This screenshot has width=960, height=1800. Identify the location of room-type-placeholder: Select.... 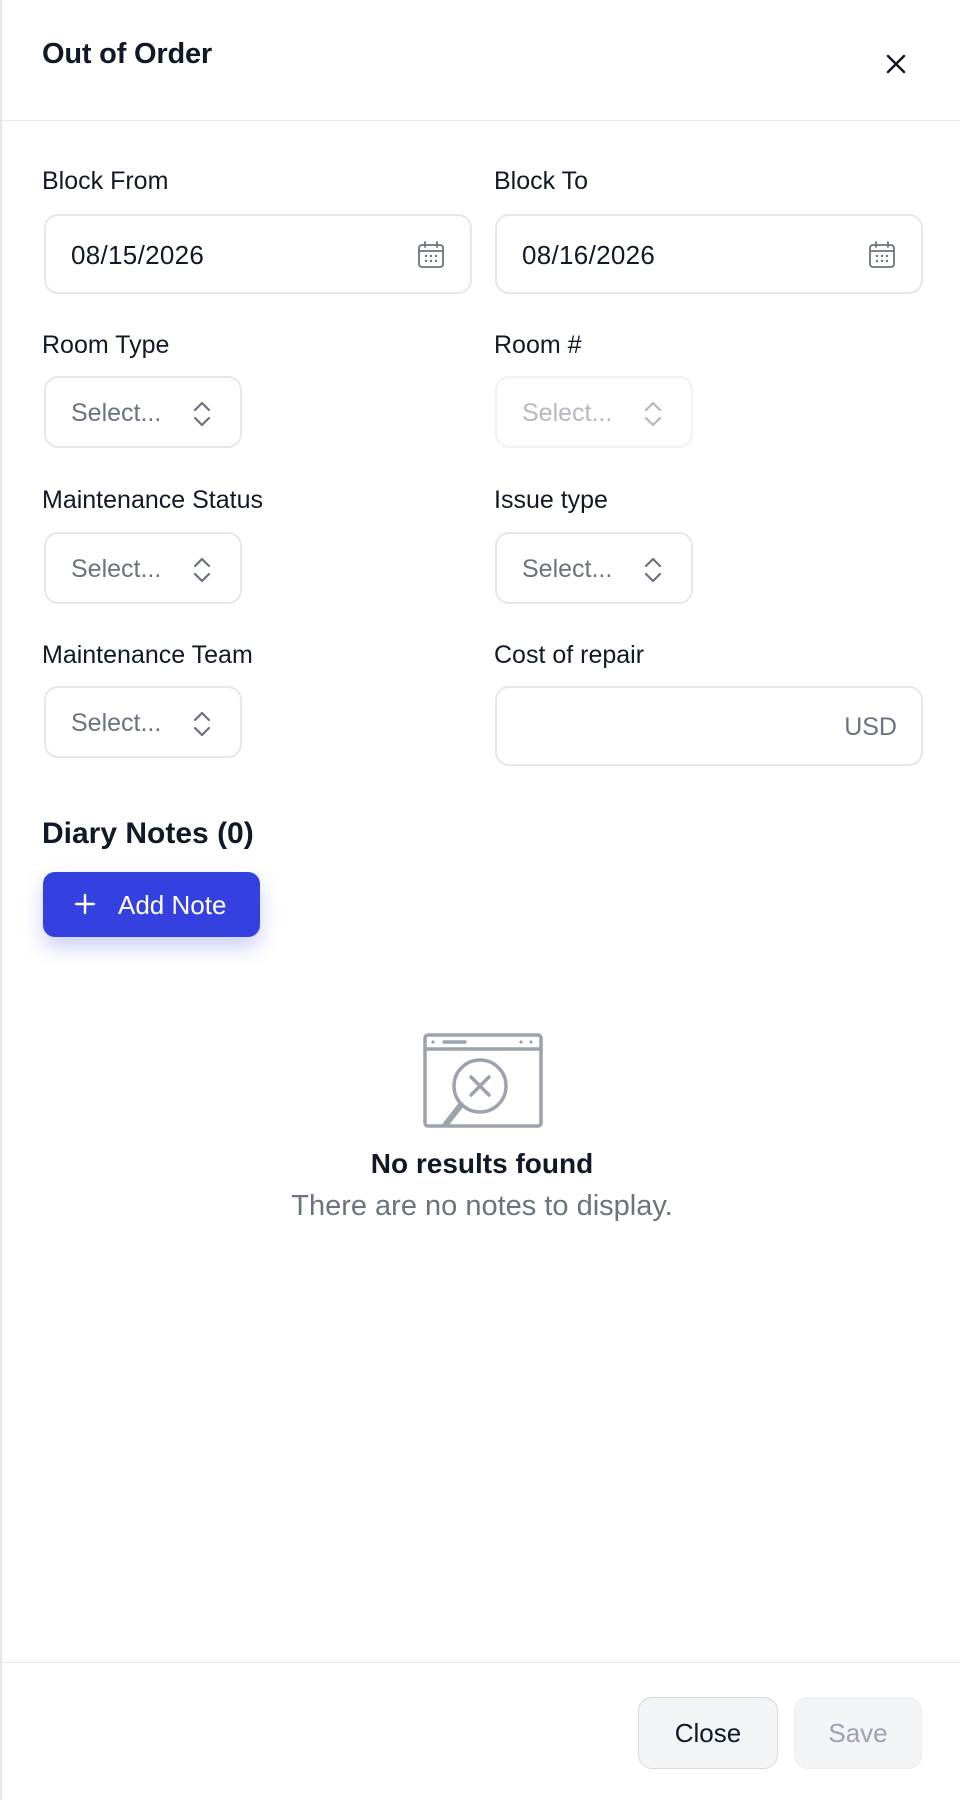
(116, 413).